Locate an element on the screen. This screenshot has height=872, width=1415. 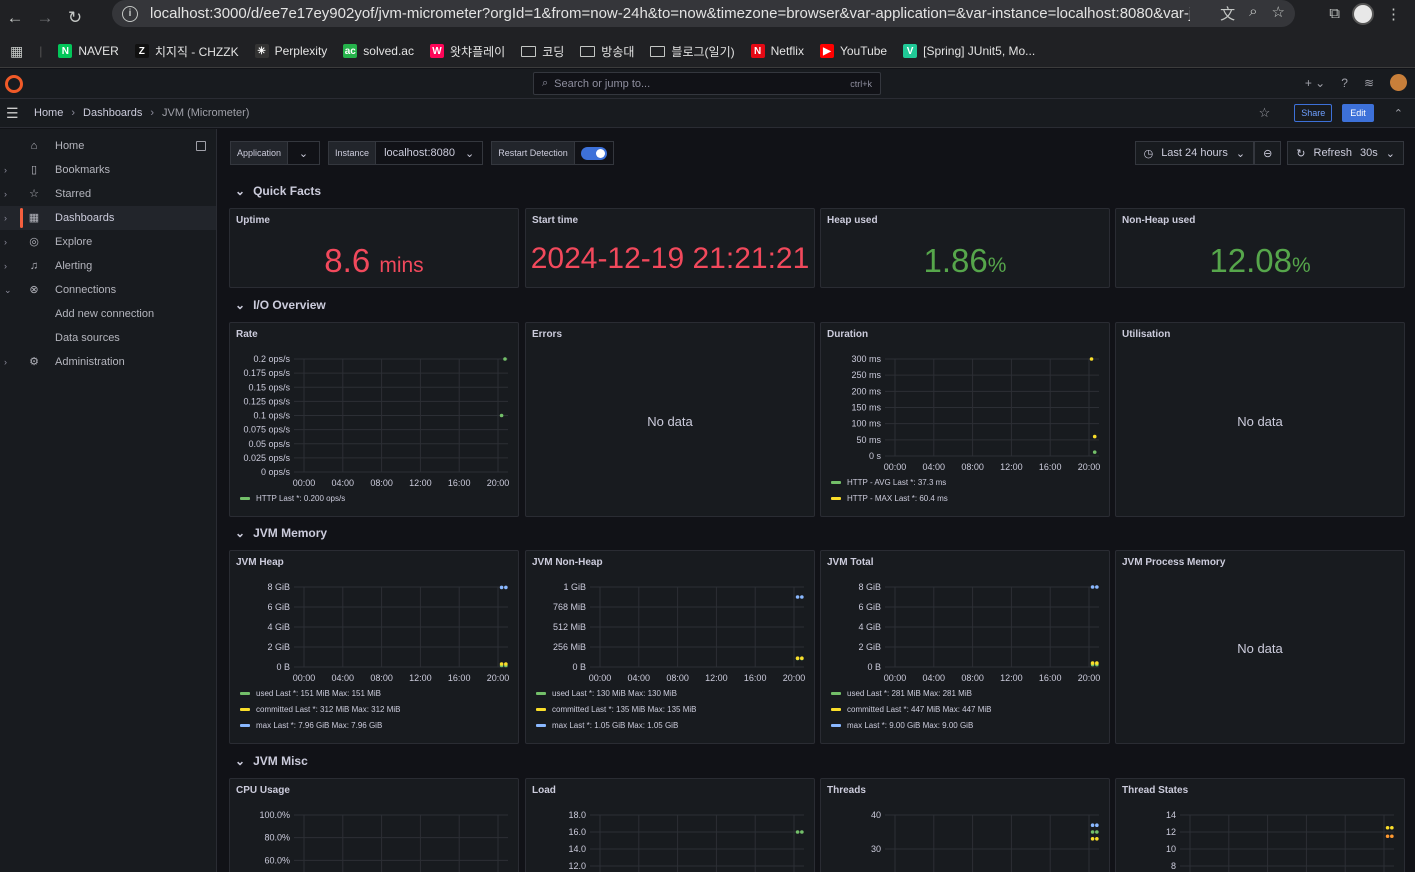
edit-button: Edit is located at coordinates (1358, 113).